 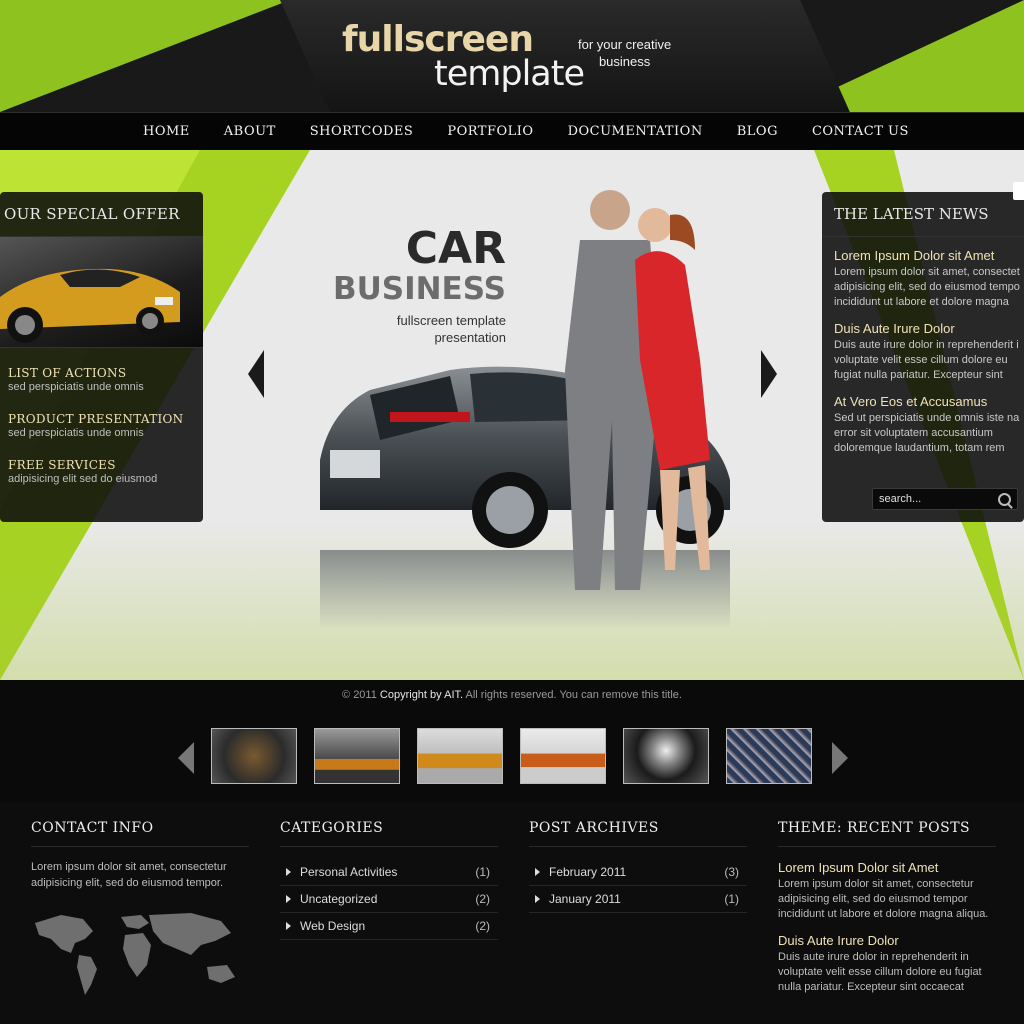 I want to click on copyright-owner: Copyright by AIT., so click(x=421, y=695).